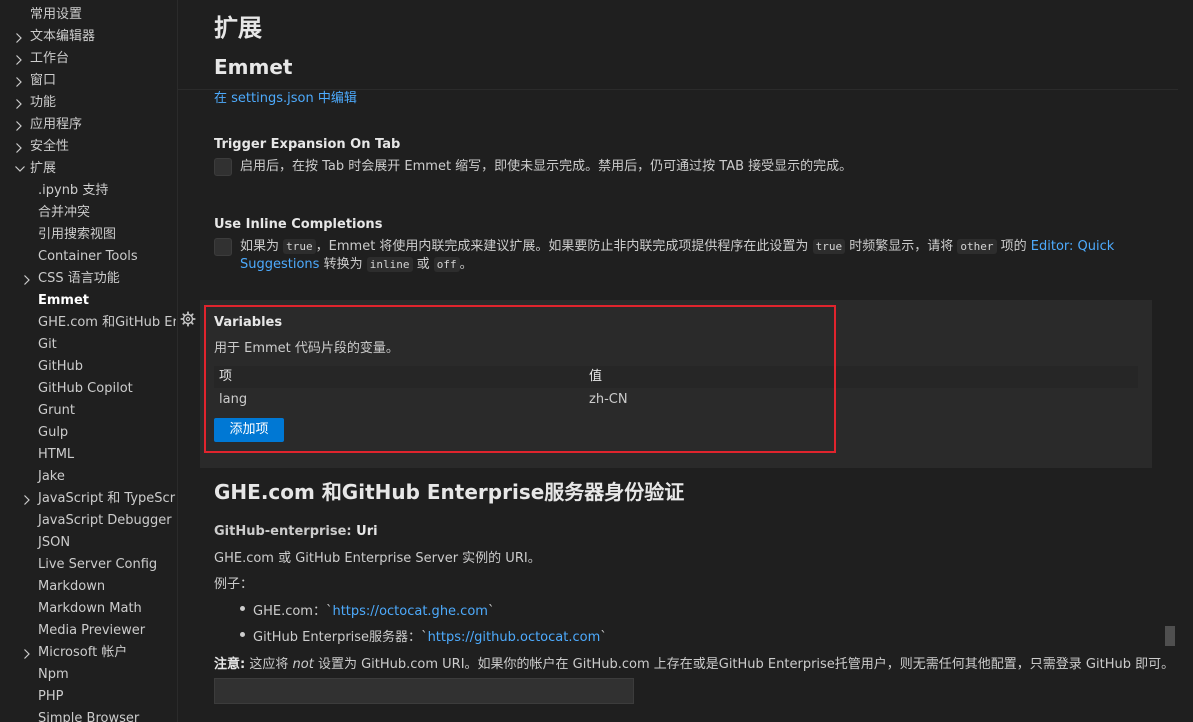 This screenshot has width=1193, height=722. Describe the element at coordinates (56, 454) in the screenshot. I see `toc-item-label: HTML` at that location.